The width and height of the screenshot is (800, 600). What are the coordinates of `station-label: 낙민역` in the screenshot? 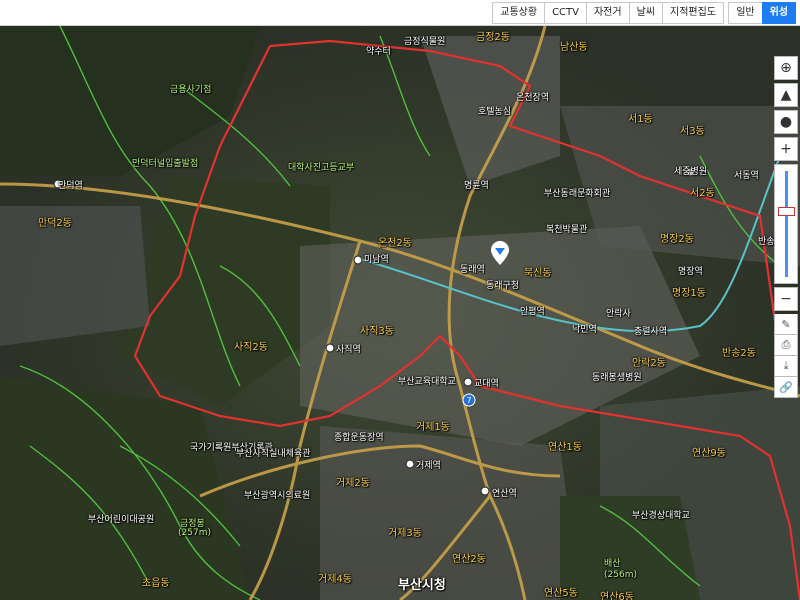 It's located at (584, 330).